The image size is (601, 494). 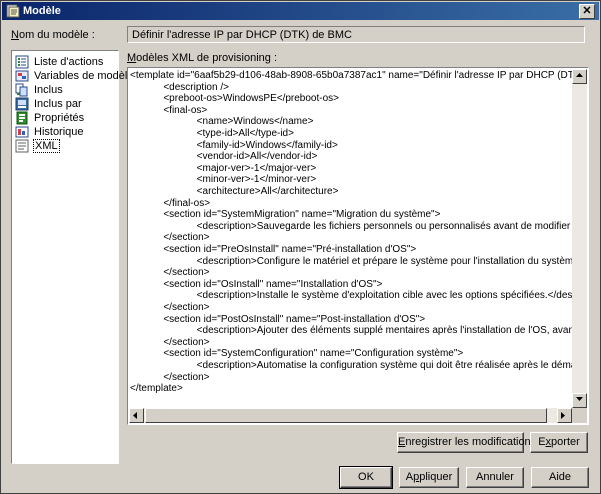 I want to click on xml-line: <name>Windows</name>, so click(x=222, y=122).